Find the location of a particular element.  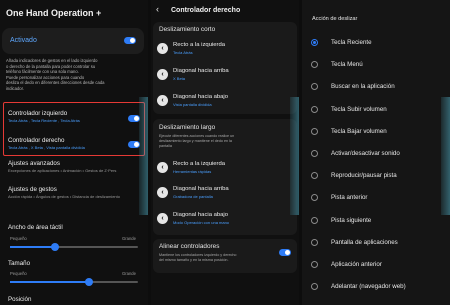

long-swipe-section-title: Deslizamiento largo is located at coordinates (187, 127).